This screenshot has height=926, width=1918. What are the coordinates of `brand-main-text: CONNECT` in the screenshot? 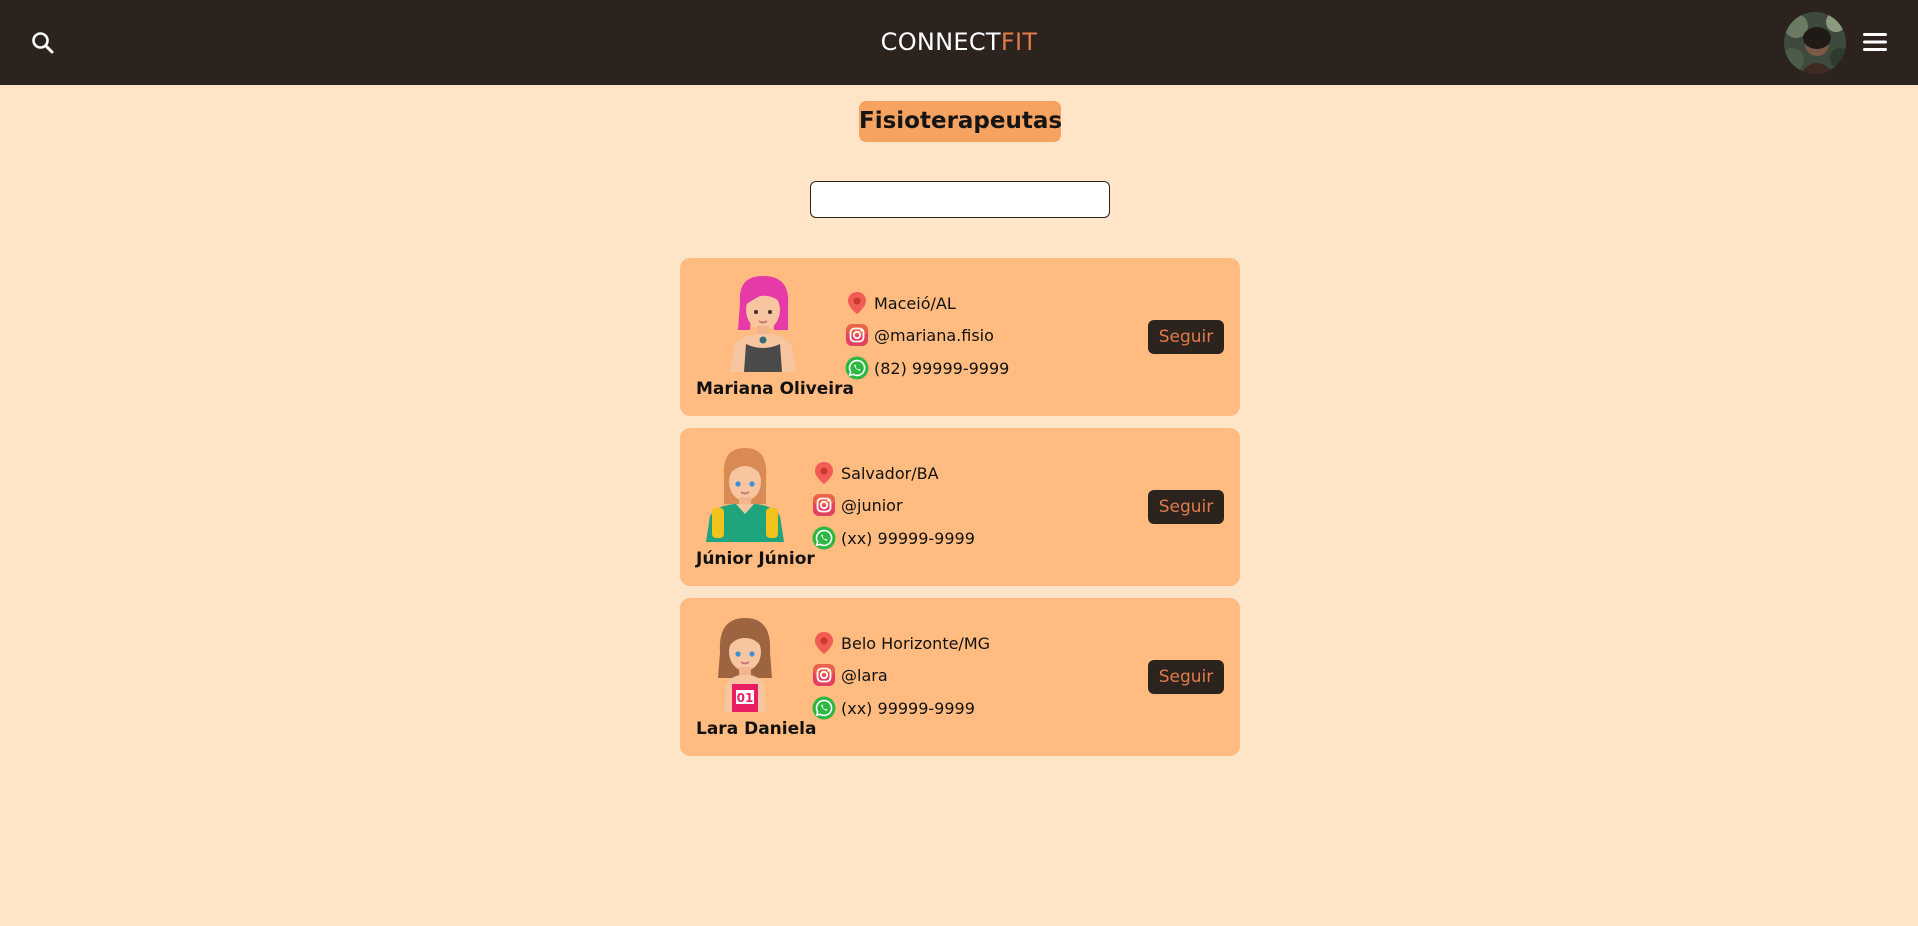 It's located at (940, 42).